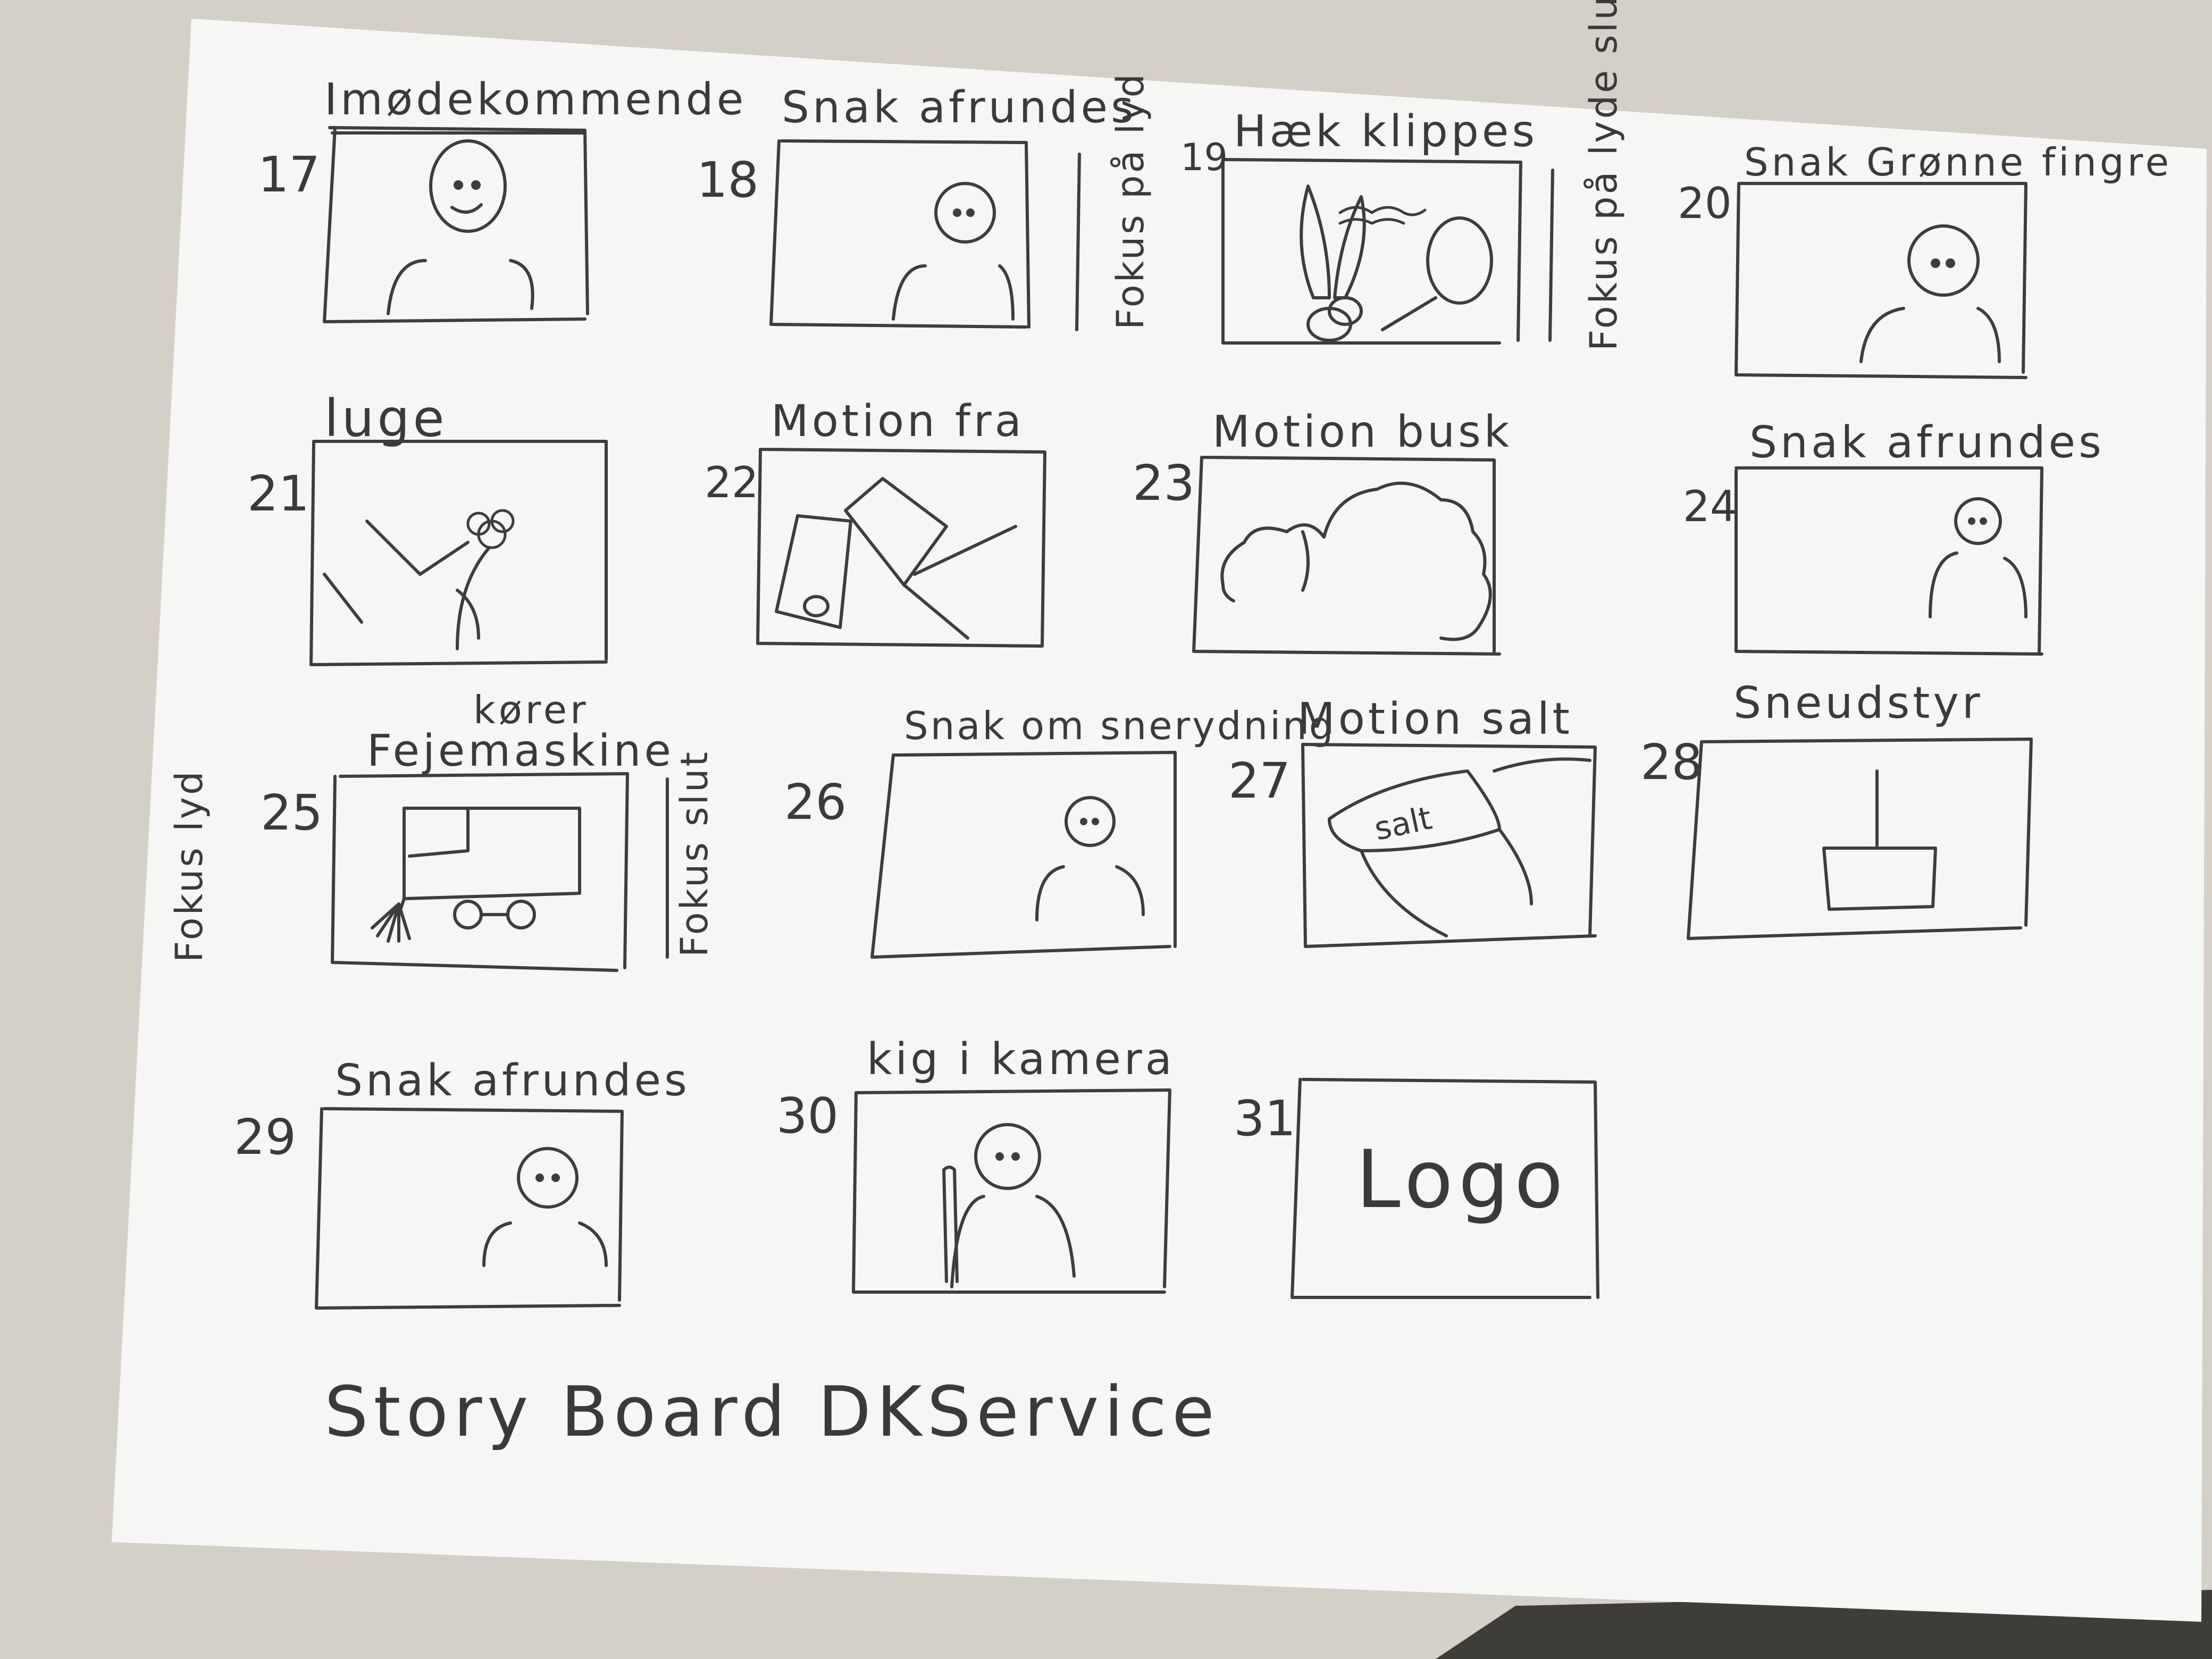  I want to click on frame-number: 29, so click(265, 1137).